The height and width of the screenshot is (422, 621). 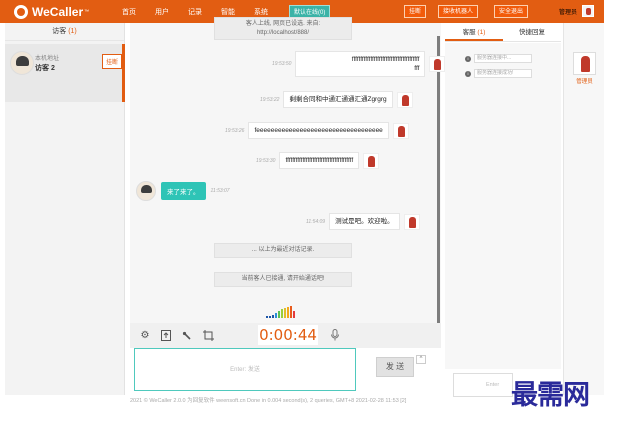 I want to click on gear-icon: ⚙, so click(x=145, y=336).